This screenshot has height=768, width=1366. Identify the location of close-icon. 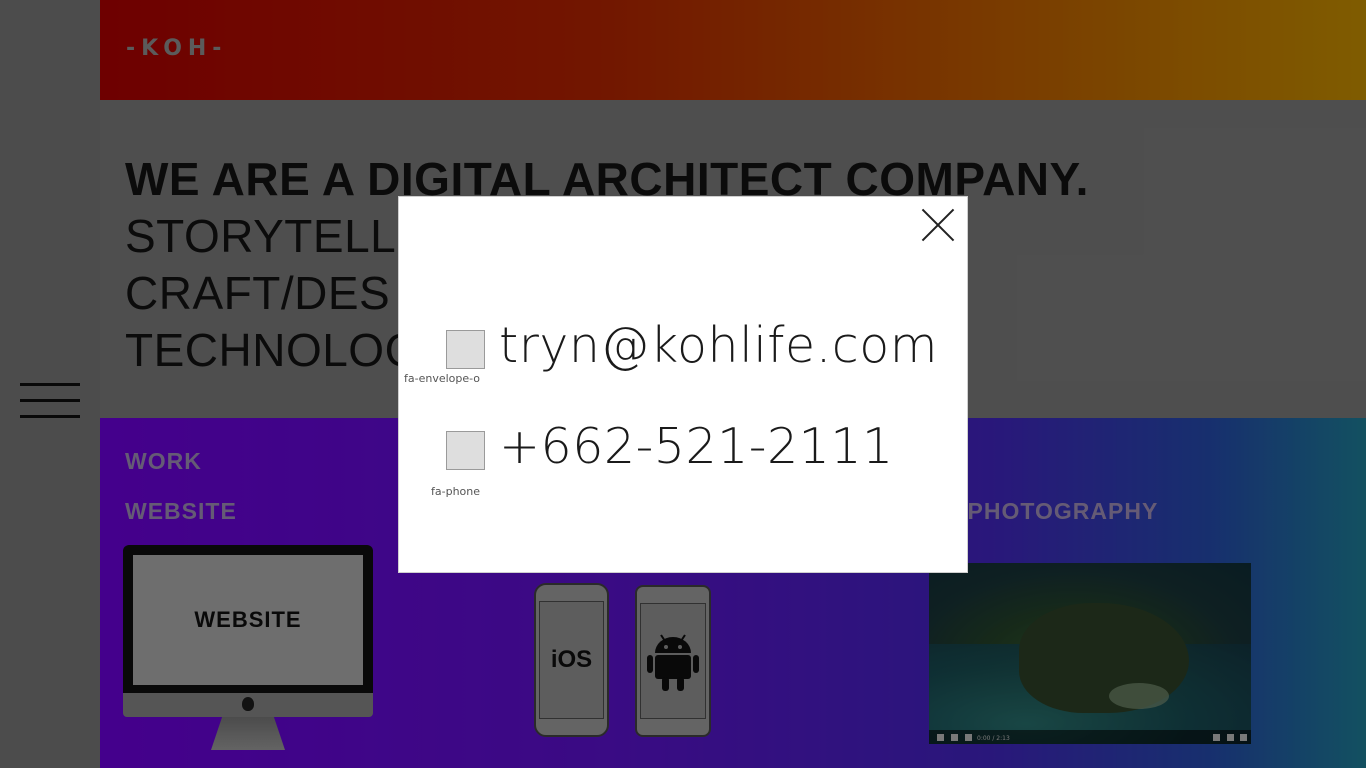
(938, 225).